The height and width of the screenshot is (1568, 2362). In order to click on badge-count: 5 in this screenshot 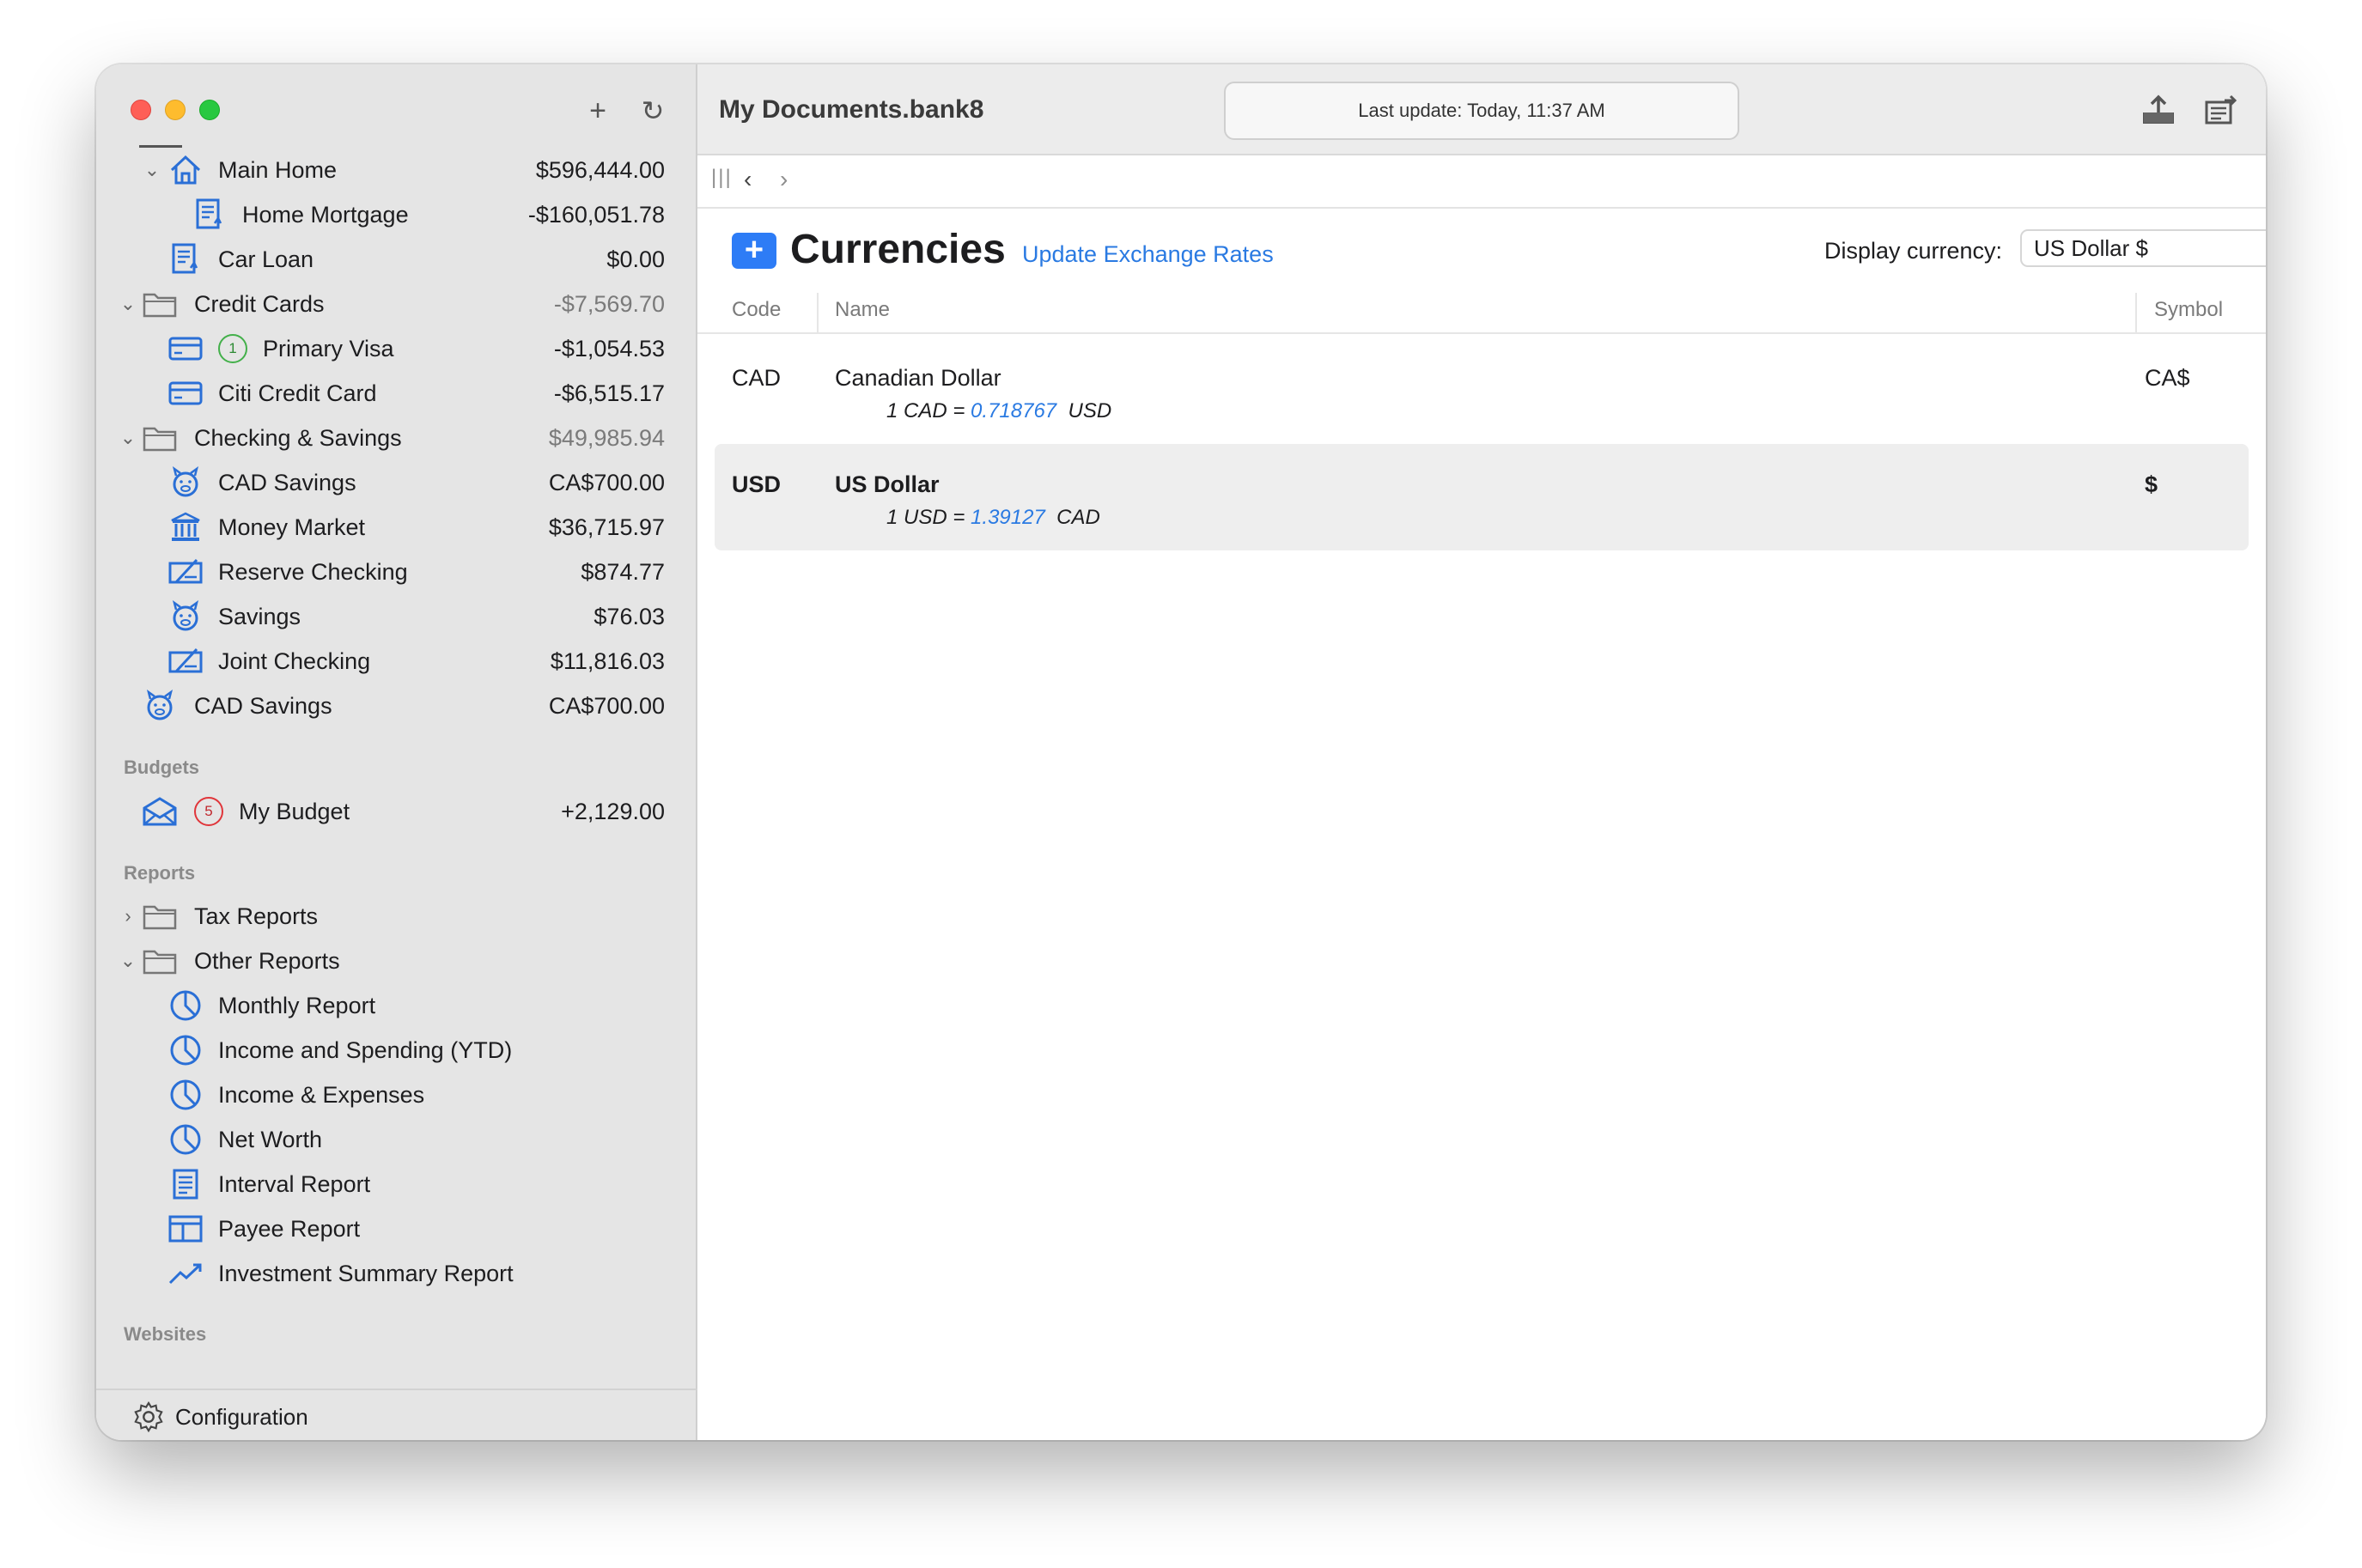, I will do `click(209, 811)`.